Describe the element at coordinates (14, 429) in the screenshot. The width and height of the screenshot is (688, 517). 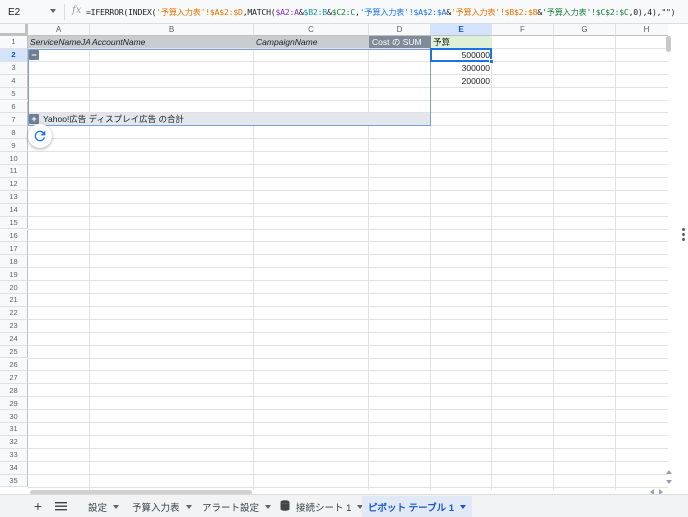
I see `row-header-31: 31` at that location.